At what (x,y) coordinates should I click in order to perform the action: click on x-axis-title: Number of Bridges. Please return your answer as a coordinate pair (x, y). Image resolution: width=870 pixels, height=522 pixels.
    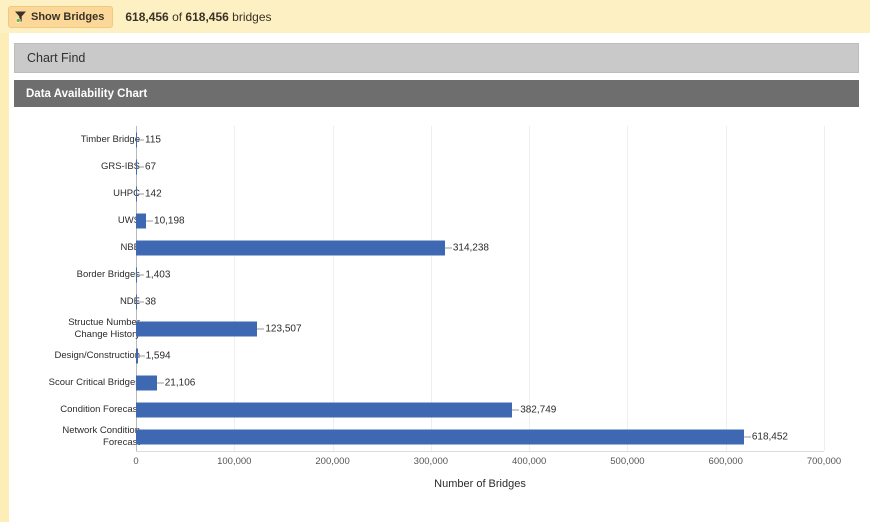
    Looking at the image, I should click on (480, 484).